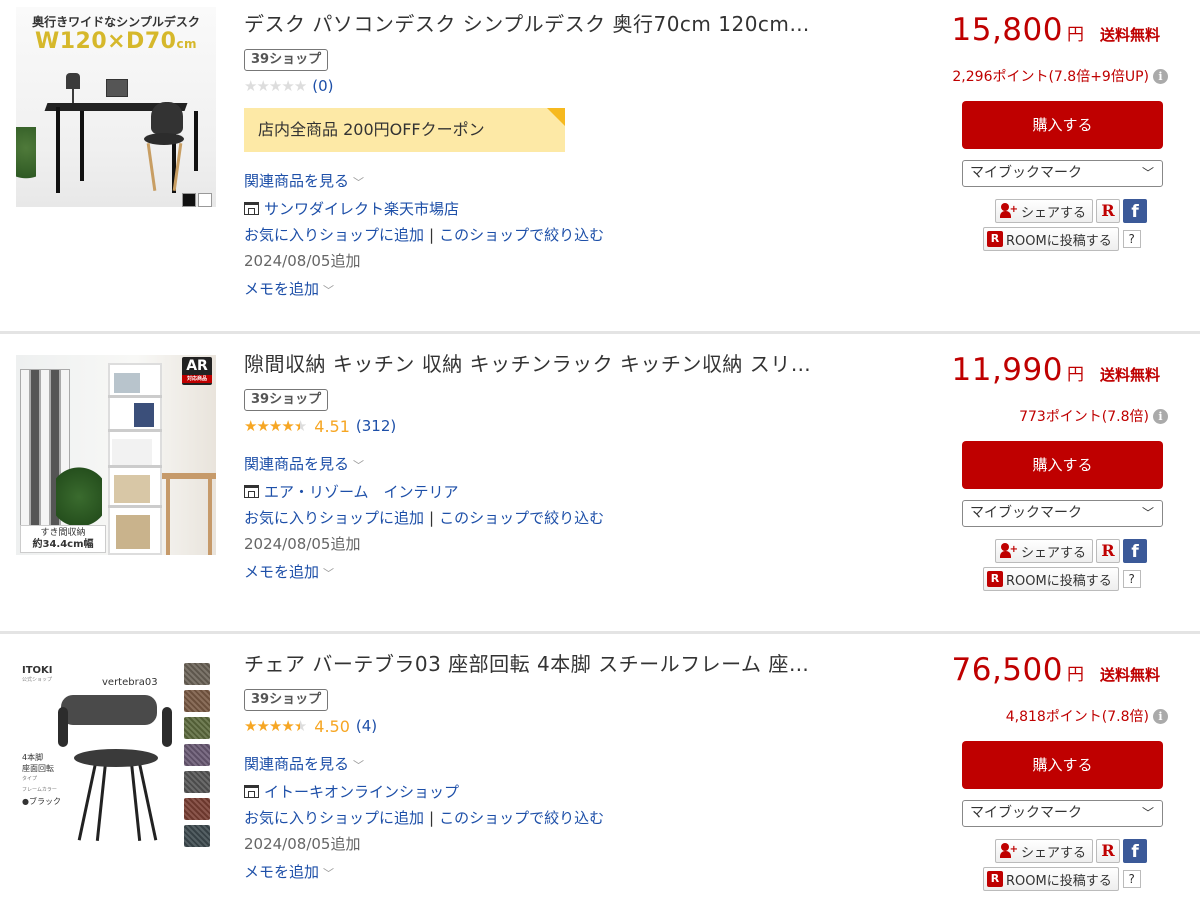 The height and width of the screenshot is (913, 1200). What do you see at coordinates (1087, 716) in the screenshot?
I see `points-info: 4,818ポイント(7.8倍) i` at bounding box center [1087, 716].